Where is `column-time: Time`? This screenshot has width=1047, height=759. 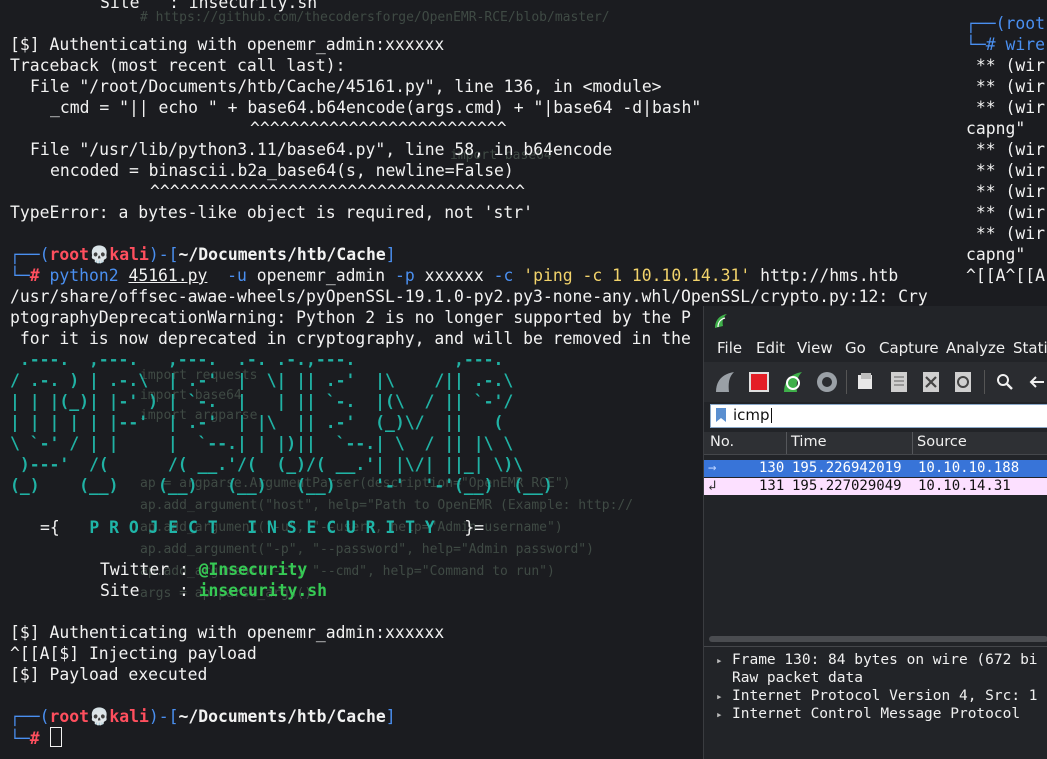 column-time: Time is located at coordinates (809, 442).